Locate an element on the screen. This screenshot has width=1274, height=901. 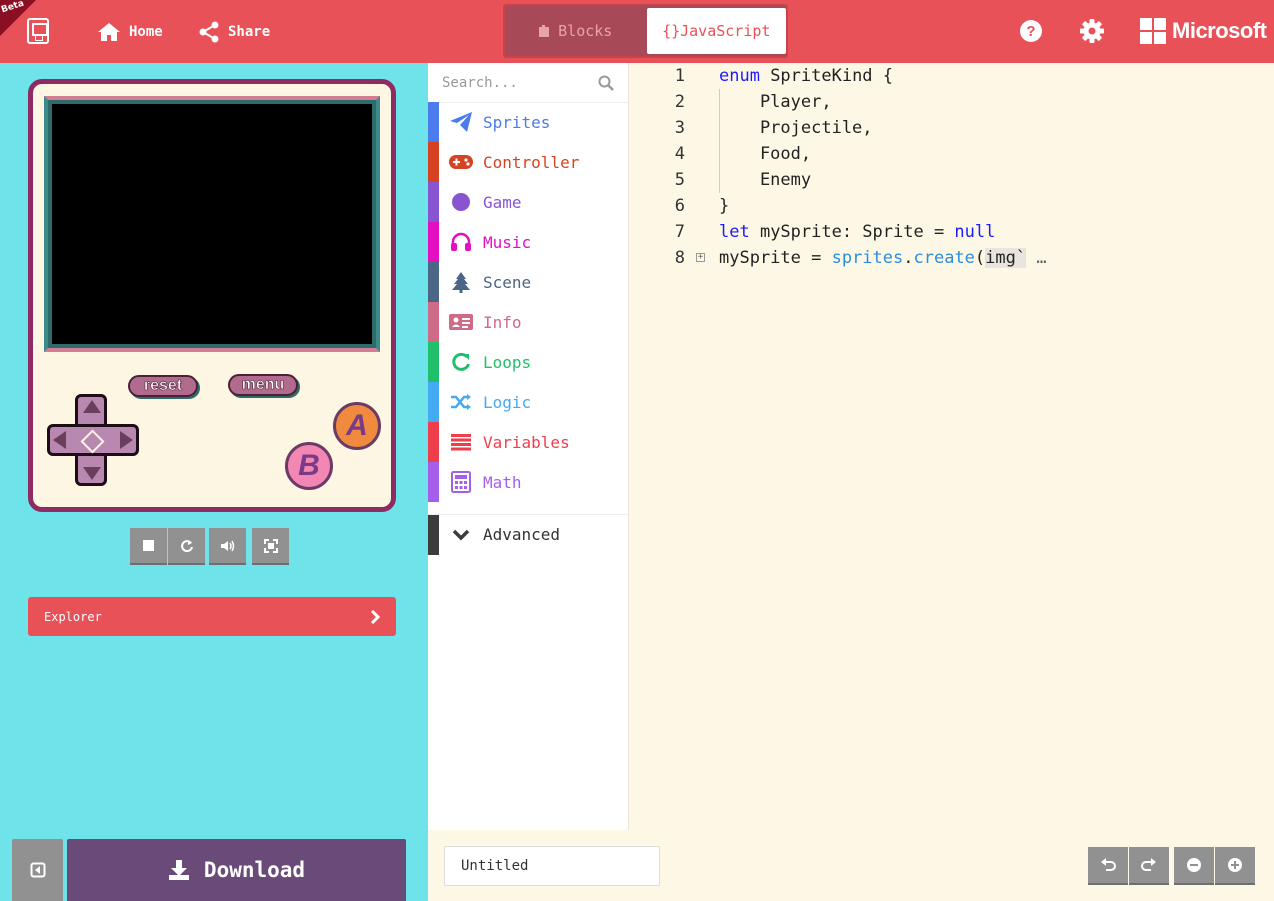
game-simulator: reset menu A B is located at coordinates (212, 295).